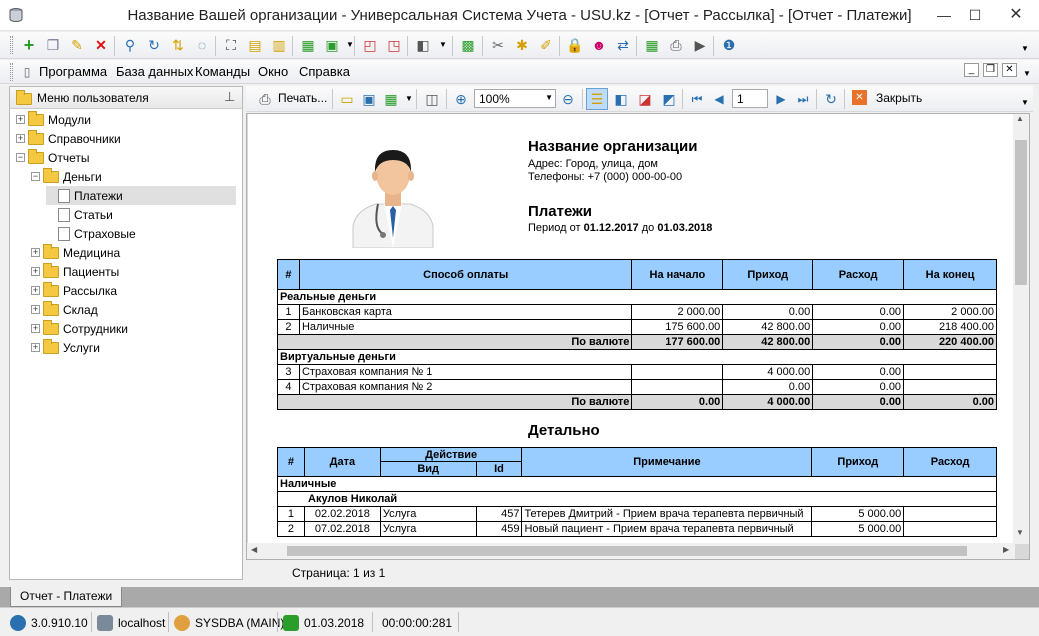 This screenshot has width=1039, height=636. What do you see at coordinates (53, 45) in the screenshot?
I see `copy-icon: ❐` at bounding box center [53, 45].